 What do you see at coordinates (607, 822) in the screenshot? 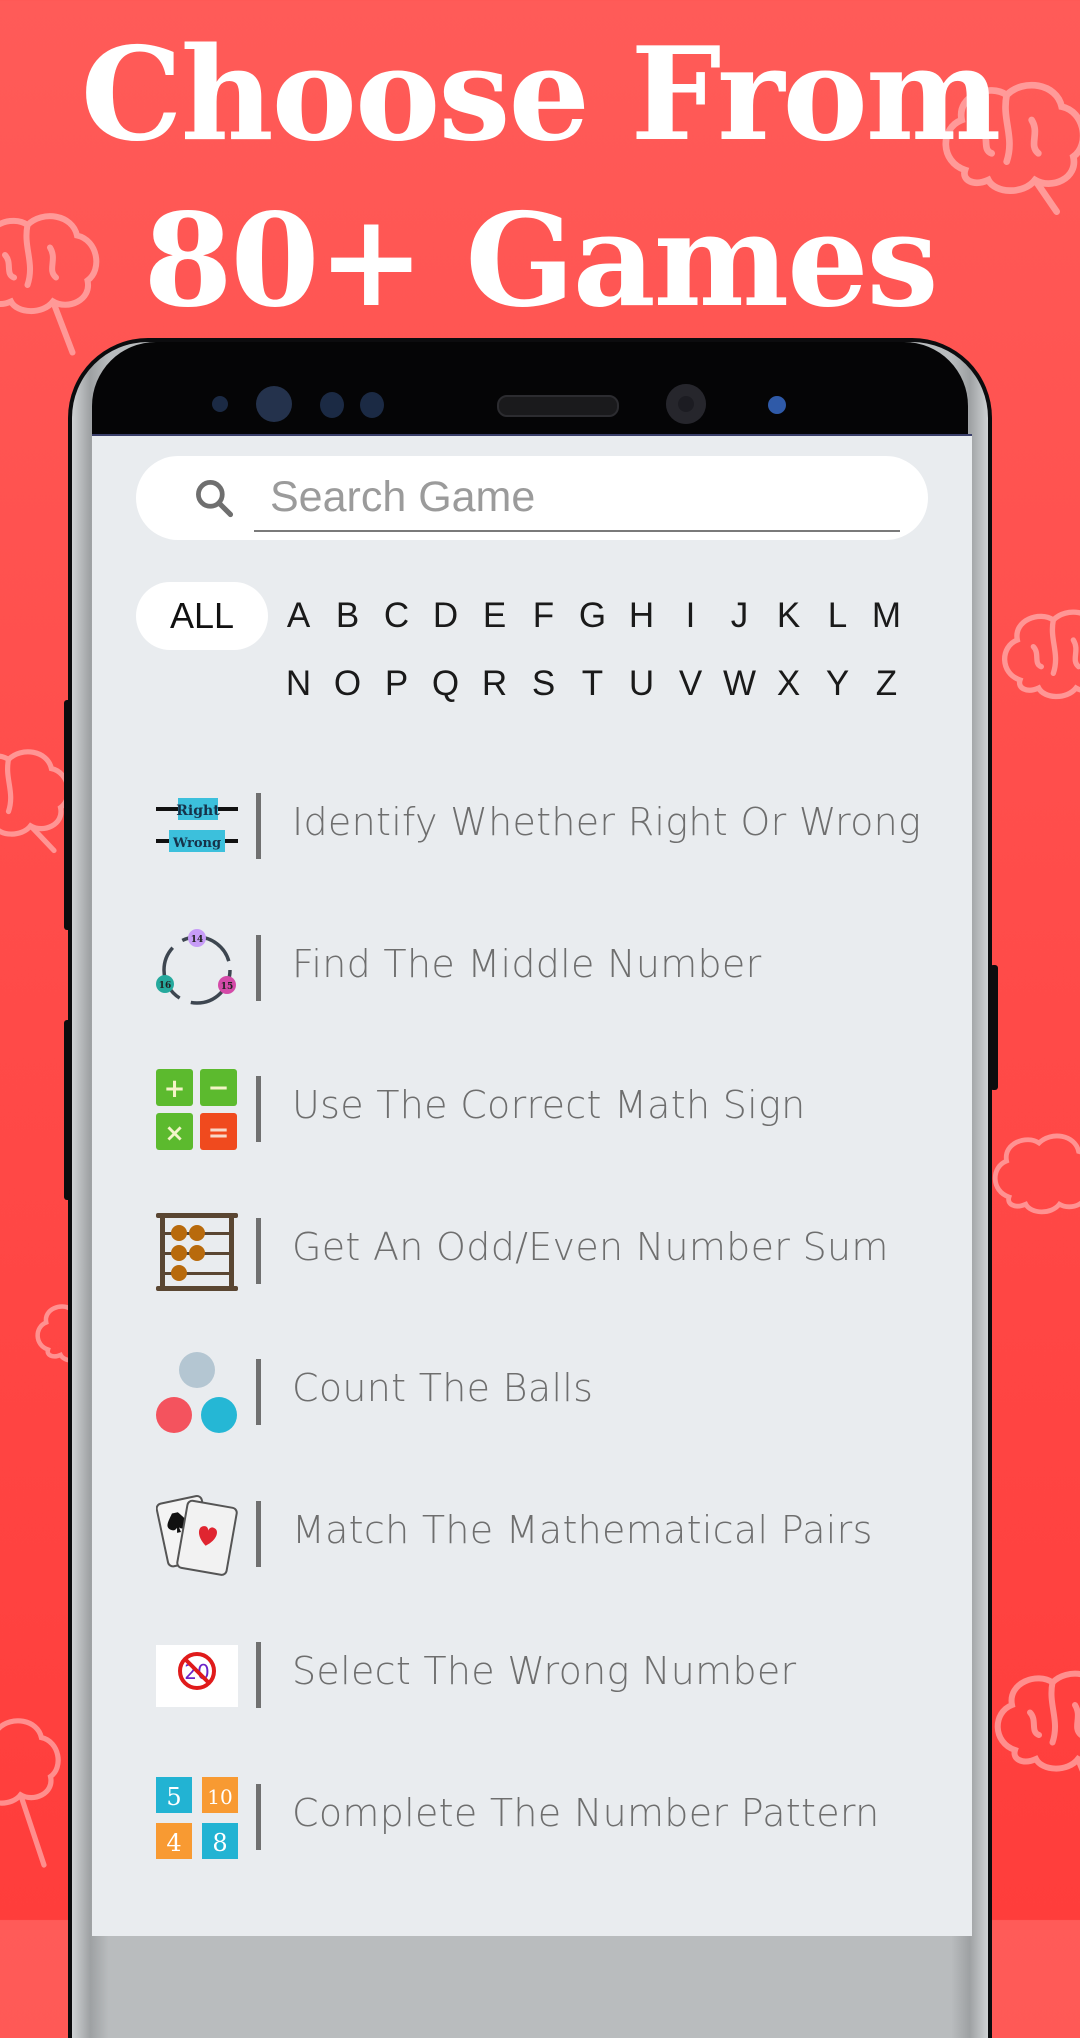
I see `game-label: Identify Whether Right Or Wrong` at bounding box center [607, 822].